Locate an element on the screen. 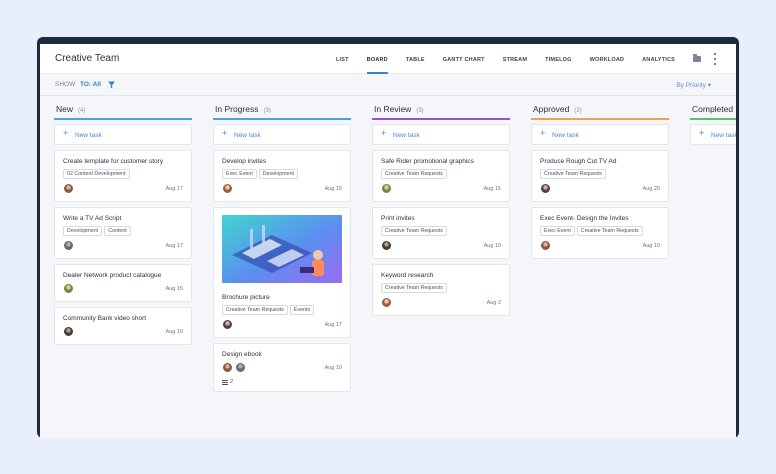  task-card: Dealer Network product catalogue Aug 15 is located at coordinates (123, 283).